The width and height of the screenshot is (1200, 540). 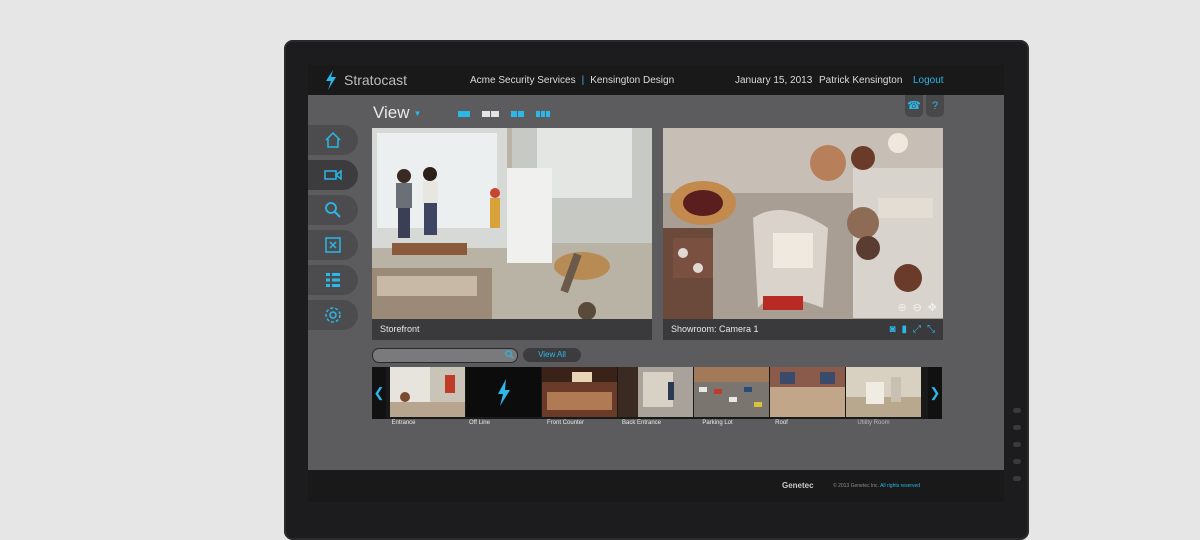 I want to click on view-dropdown: View ▼, so click(x=397, y=113).